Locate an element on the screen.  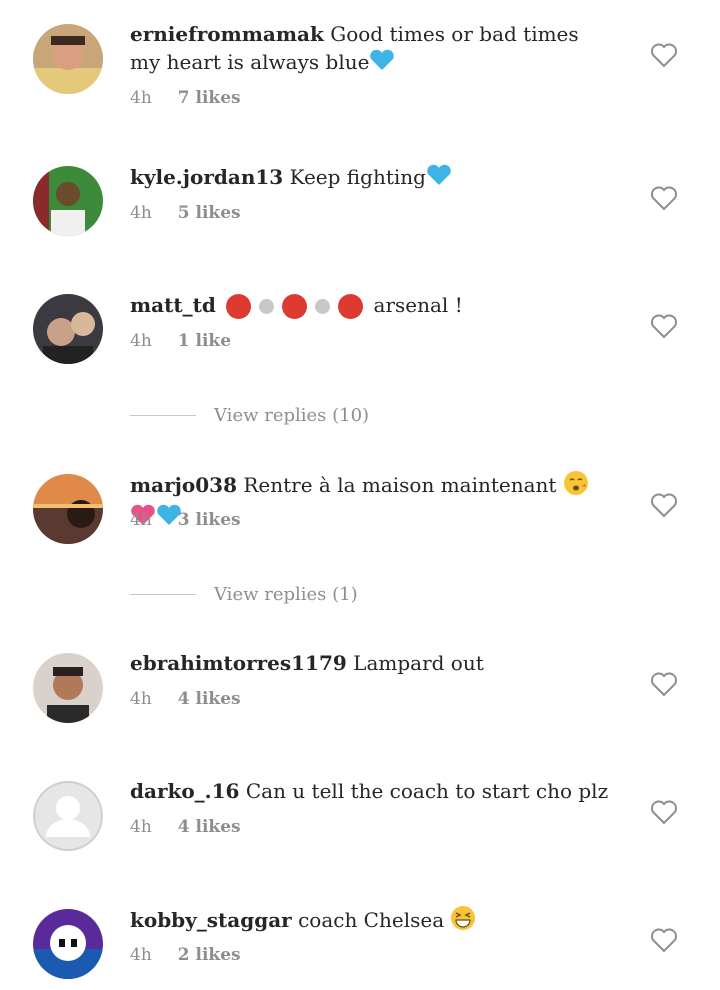
comment-likes: 3 likes is located at coordinates (209, 520).